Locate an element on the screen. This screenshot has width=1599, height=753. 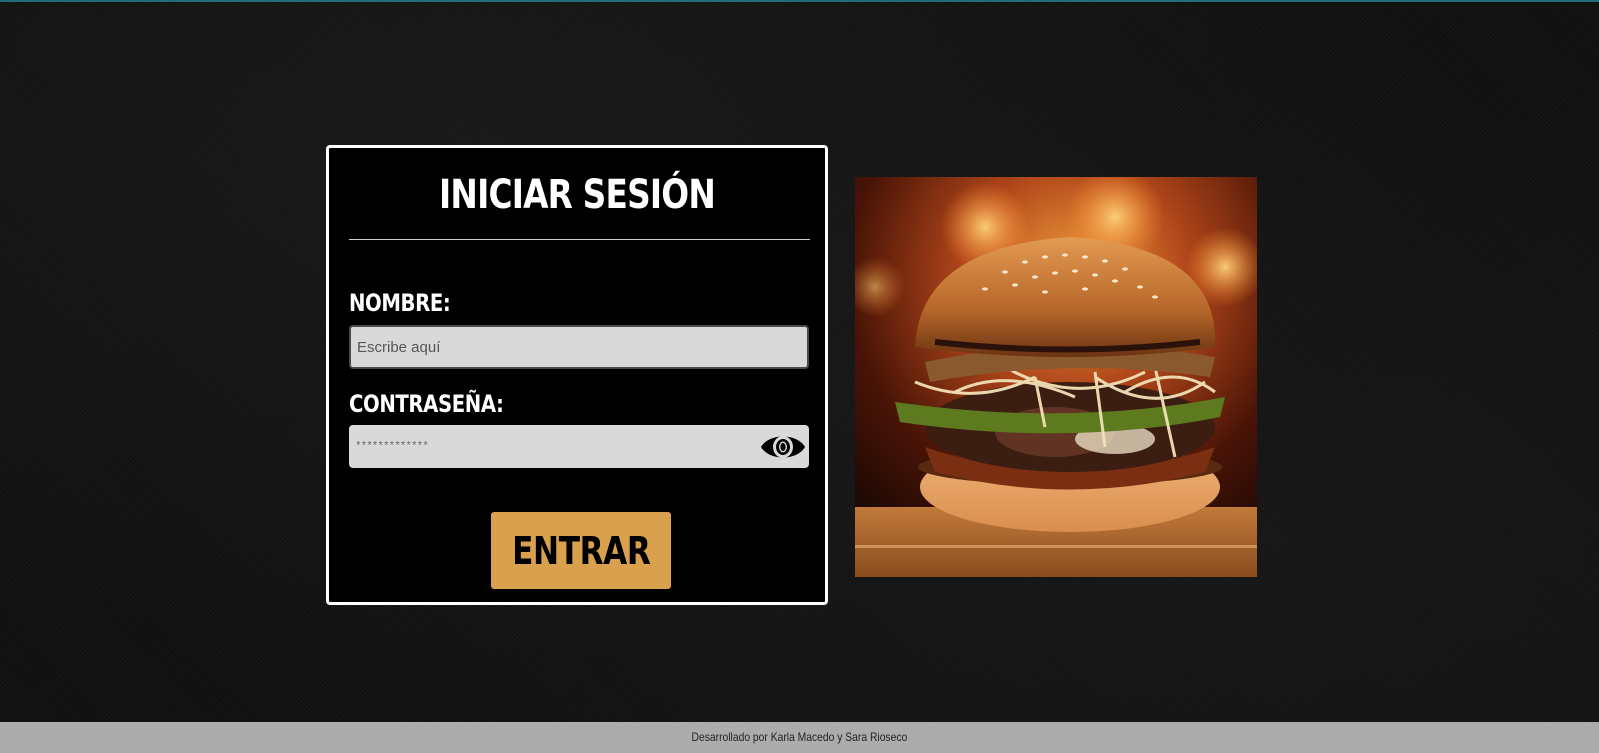
burger-illustration is located at coordinates (1056, 377).